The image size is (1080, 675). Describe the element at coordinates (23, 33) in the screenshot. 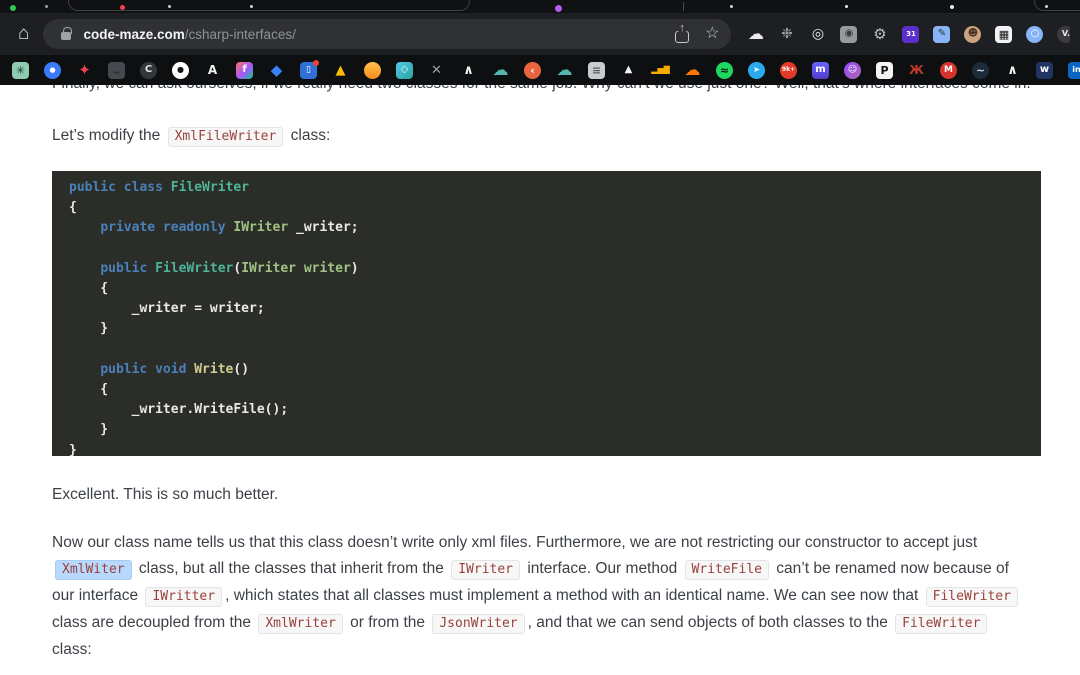

I see `home-icon: ⌂` at that location.